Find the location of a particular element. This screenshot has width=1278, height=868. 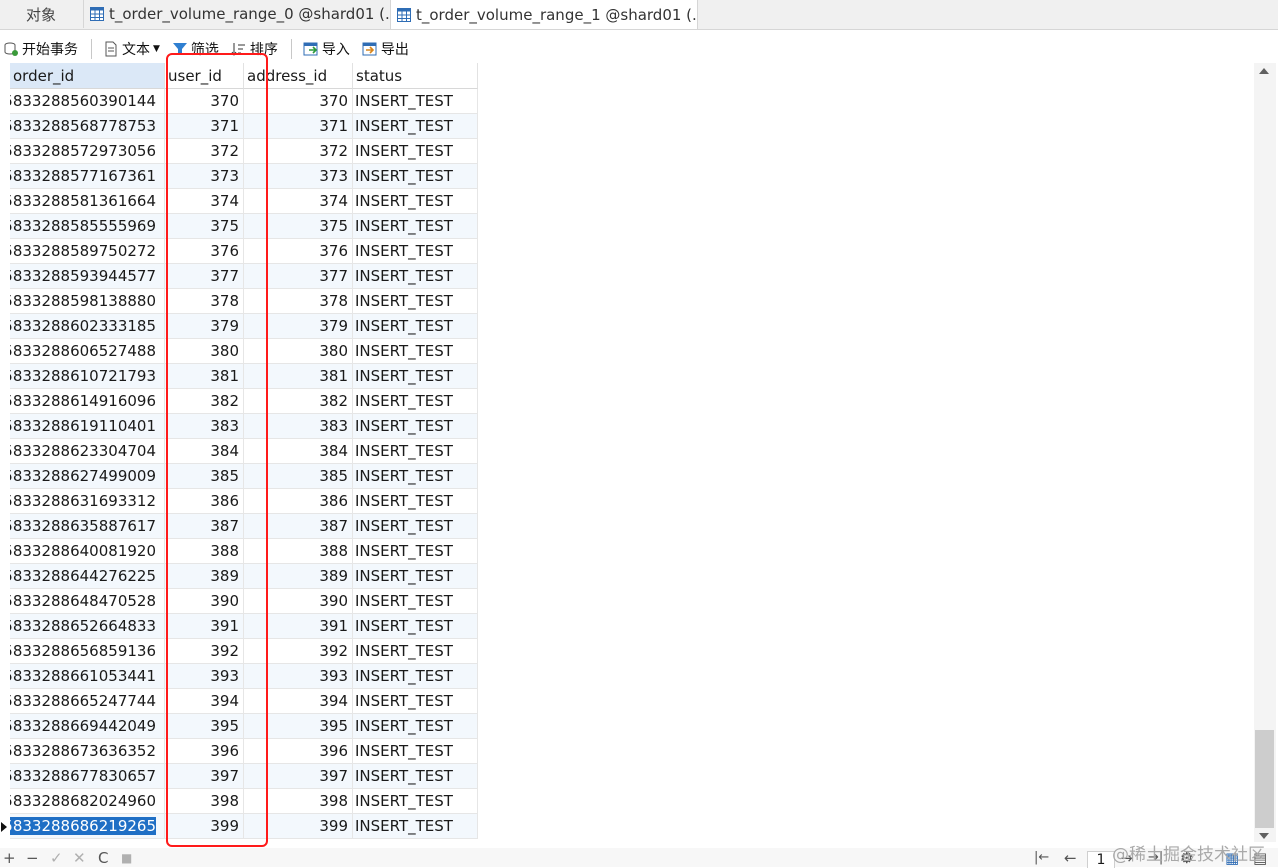

cell-order-id: 85833288648470528 is located at coordinates (87, 601).